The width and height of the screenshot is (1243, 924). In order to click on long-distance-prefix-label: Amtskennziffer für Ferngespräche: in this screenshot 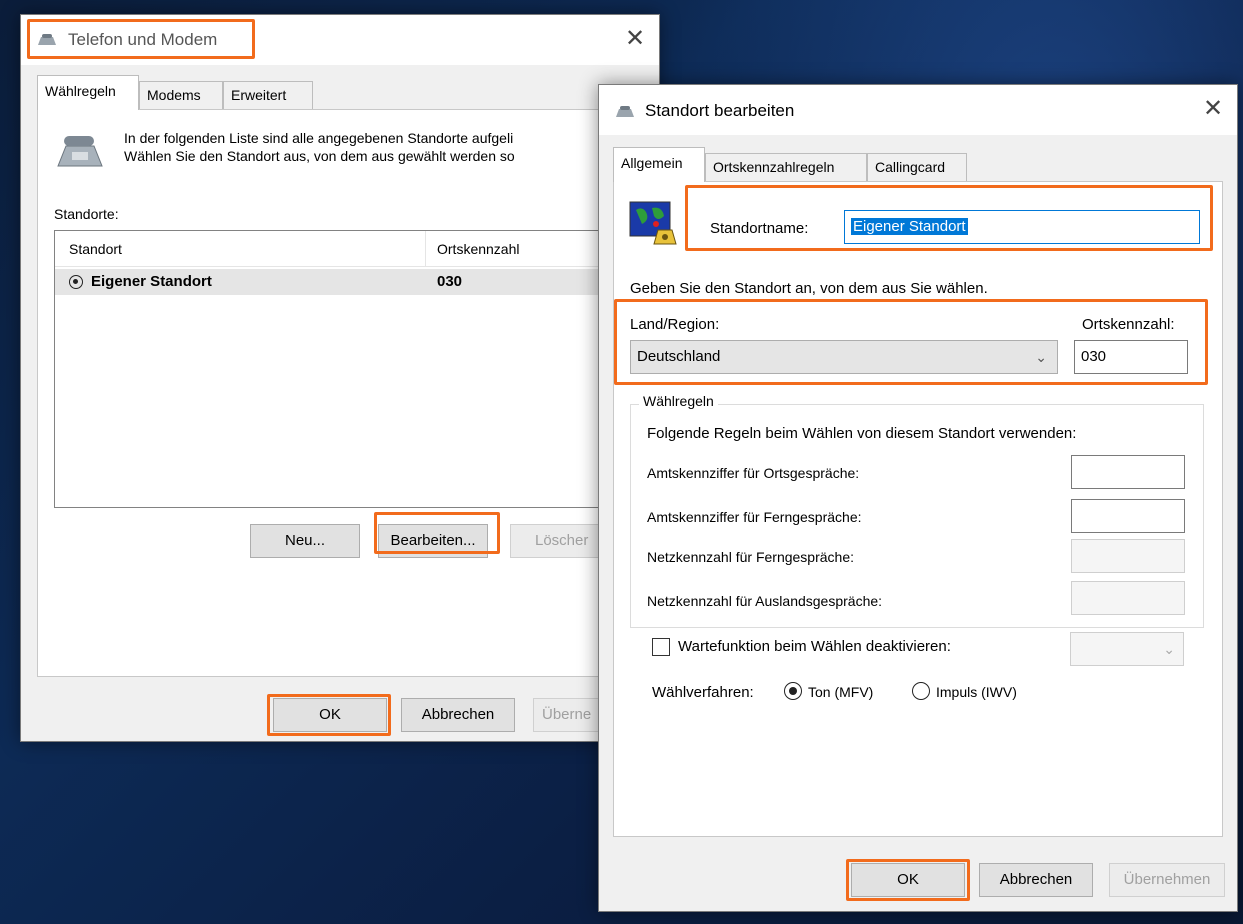, I will do `click(754, 517)`.